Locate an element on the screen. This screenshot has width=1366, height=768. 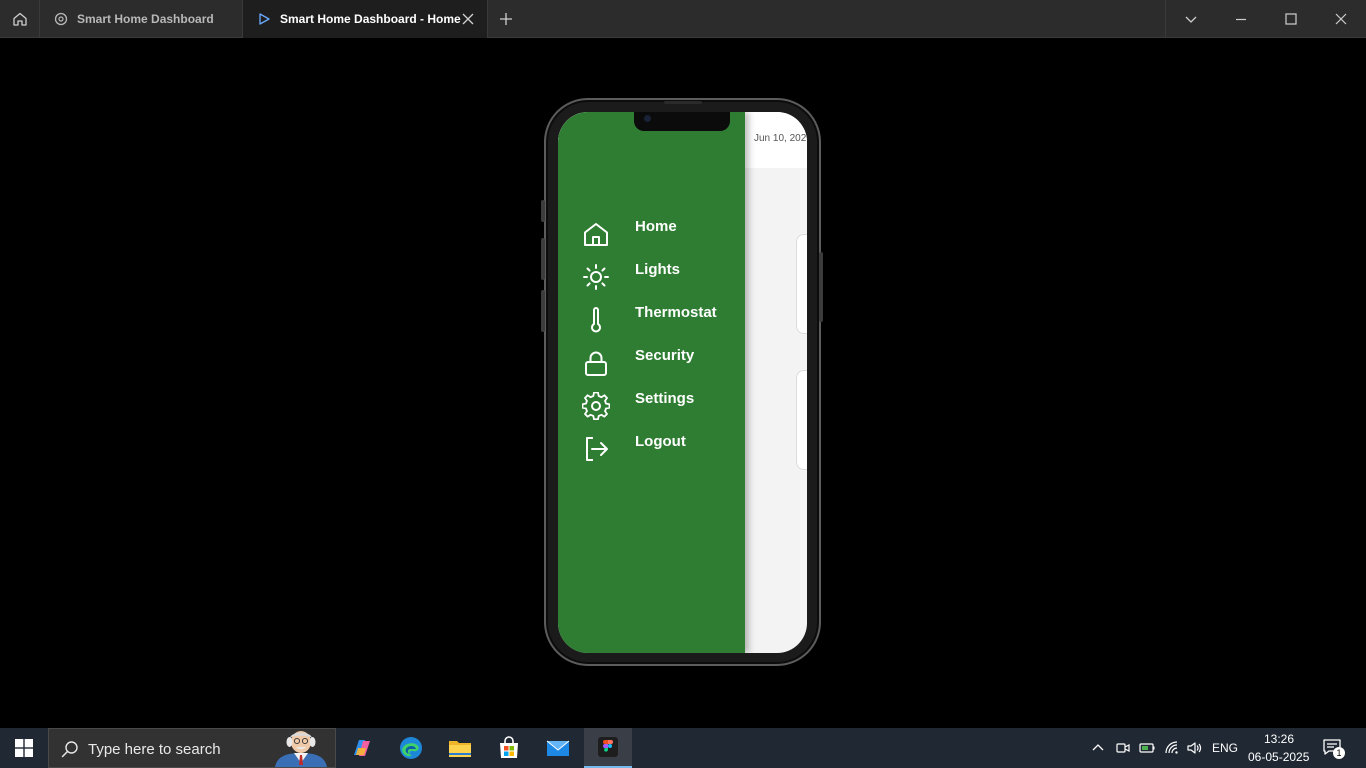
store-icon is located at coordinates (509, 747).